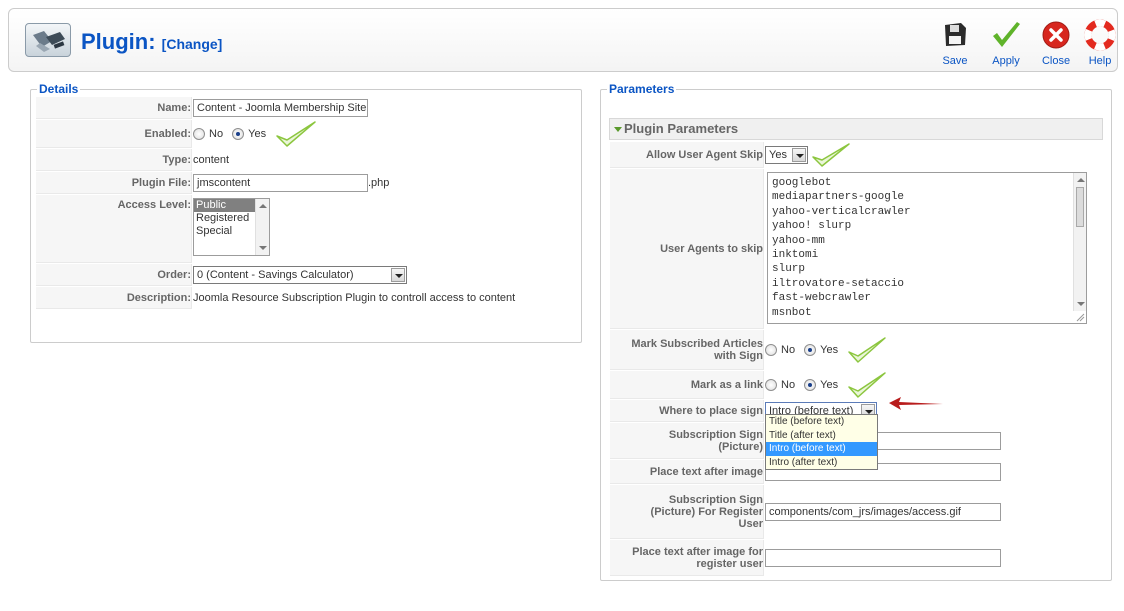  Describe the element at coordinates (715, 499) in the screenshot. I see `sign-register-label-line1: Subscription Sign` at that location.